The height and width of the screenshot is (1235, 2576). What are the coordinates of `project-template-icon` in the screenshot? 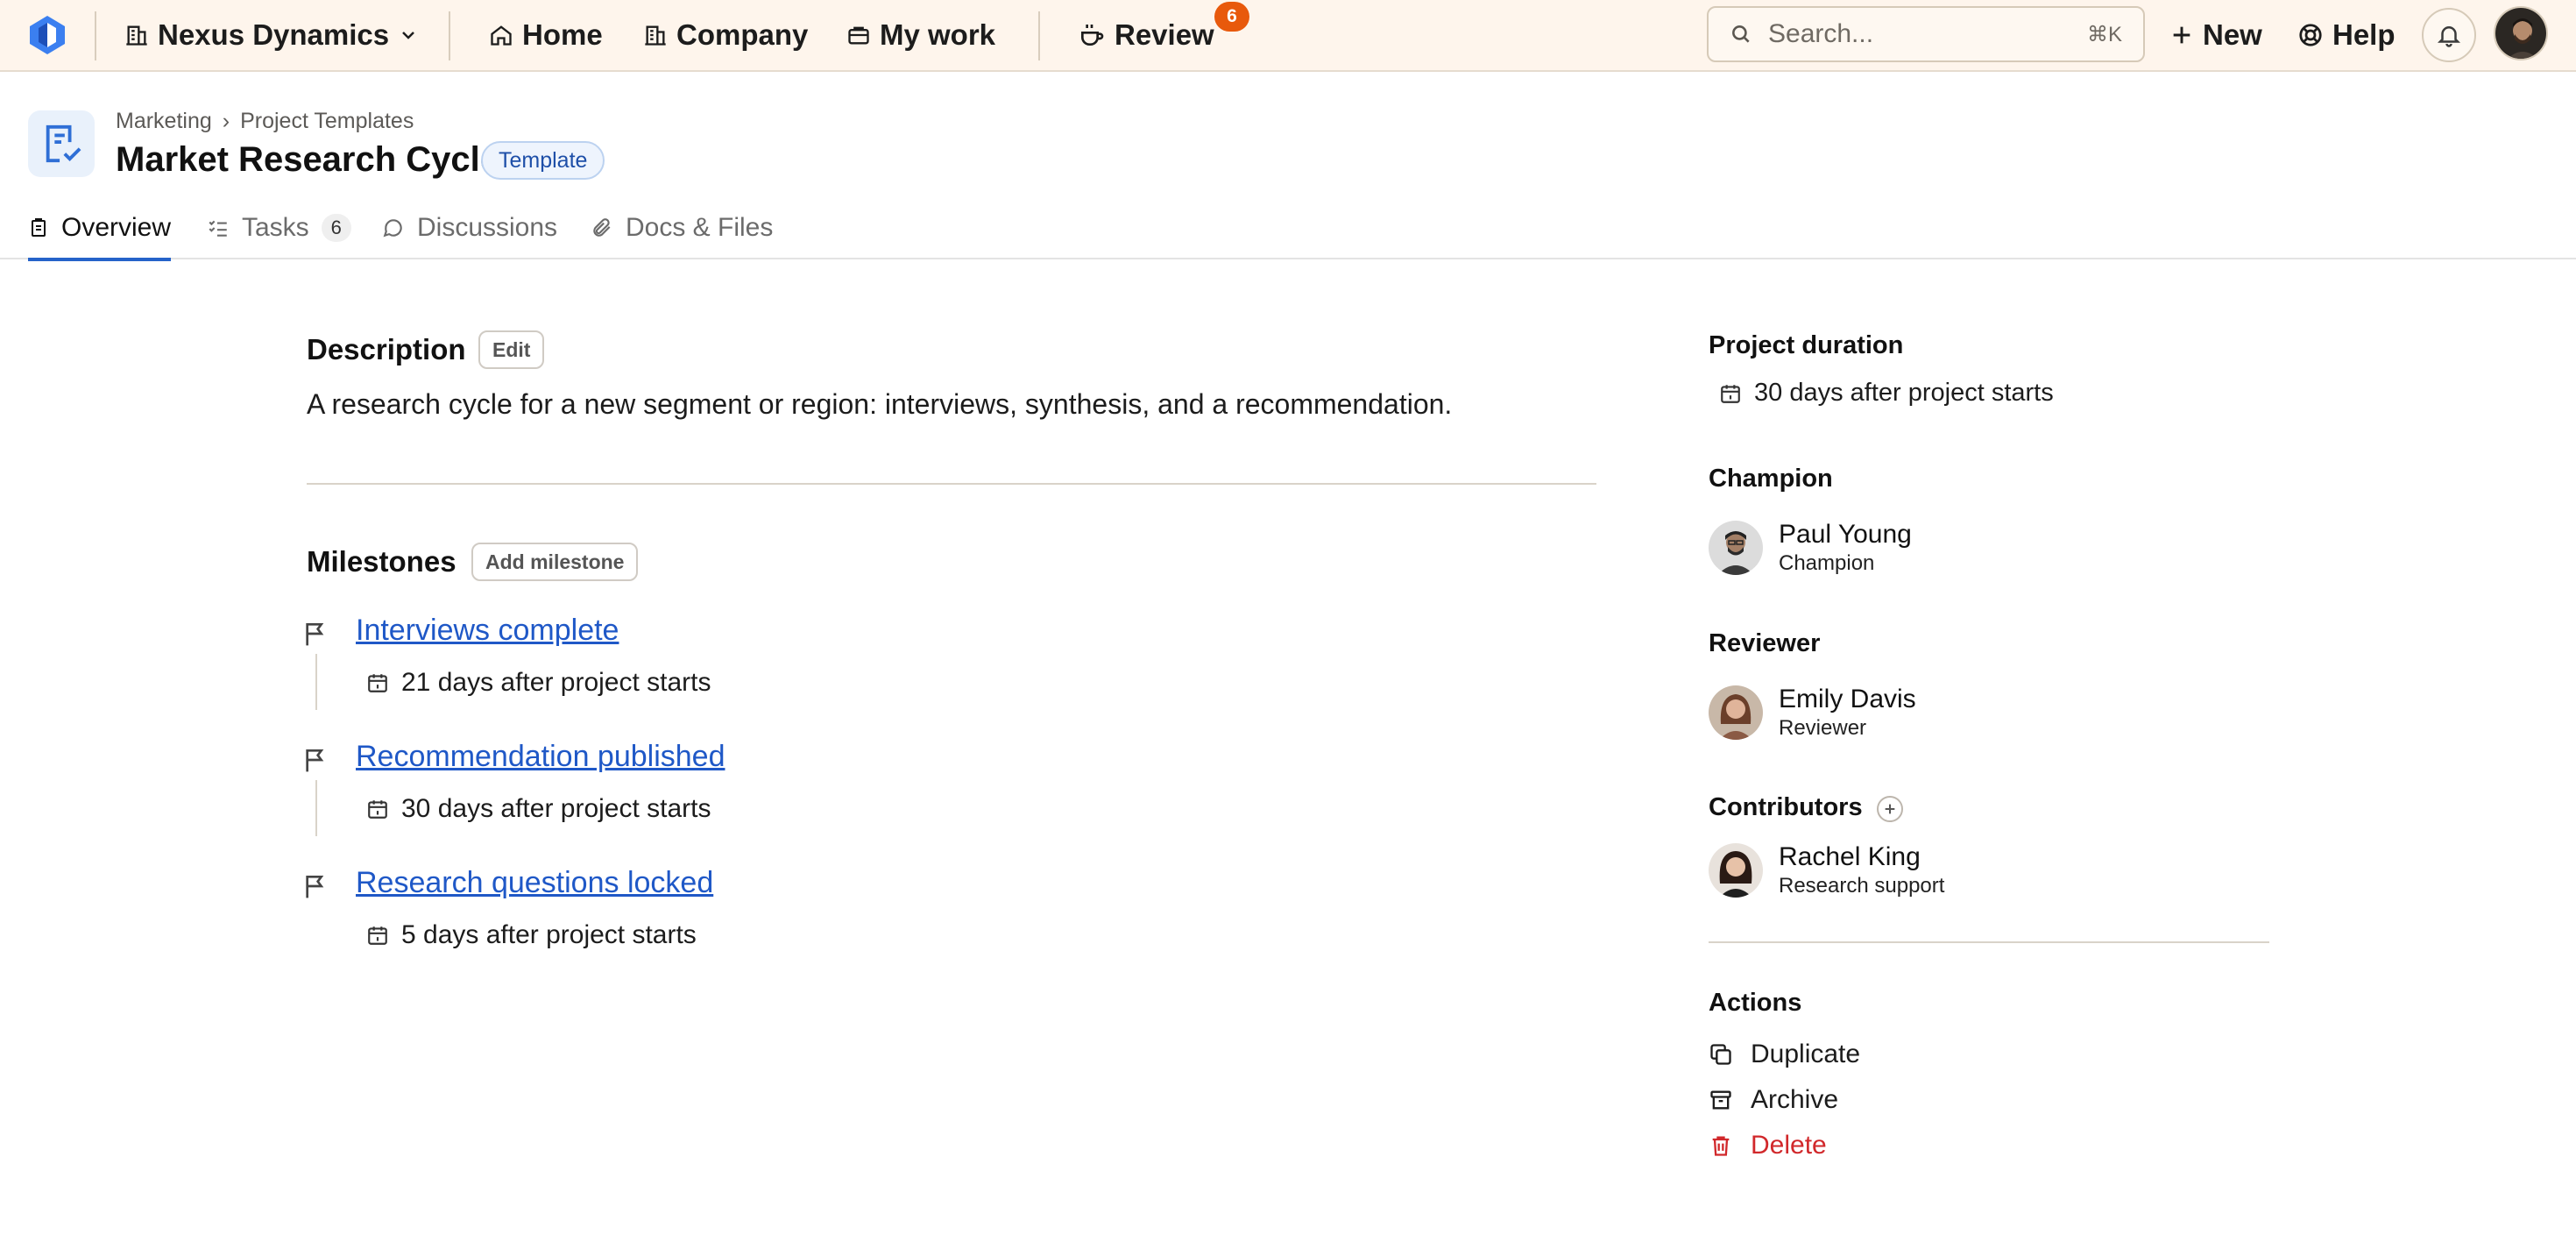 It's located at (61, 143).